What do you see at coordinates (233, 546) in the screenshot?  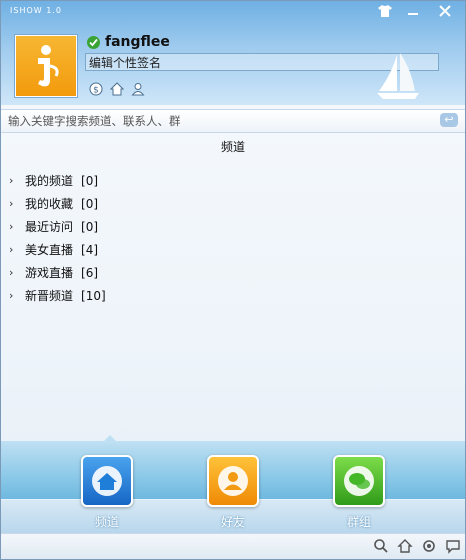 I see `bottom-toolbar` at bounding box center [233, 546].